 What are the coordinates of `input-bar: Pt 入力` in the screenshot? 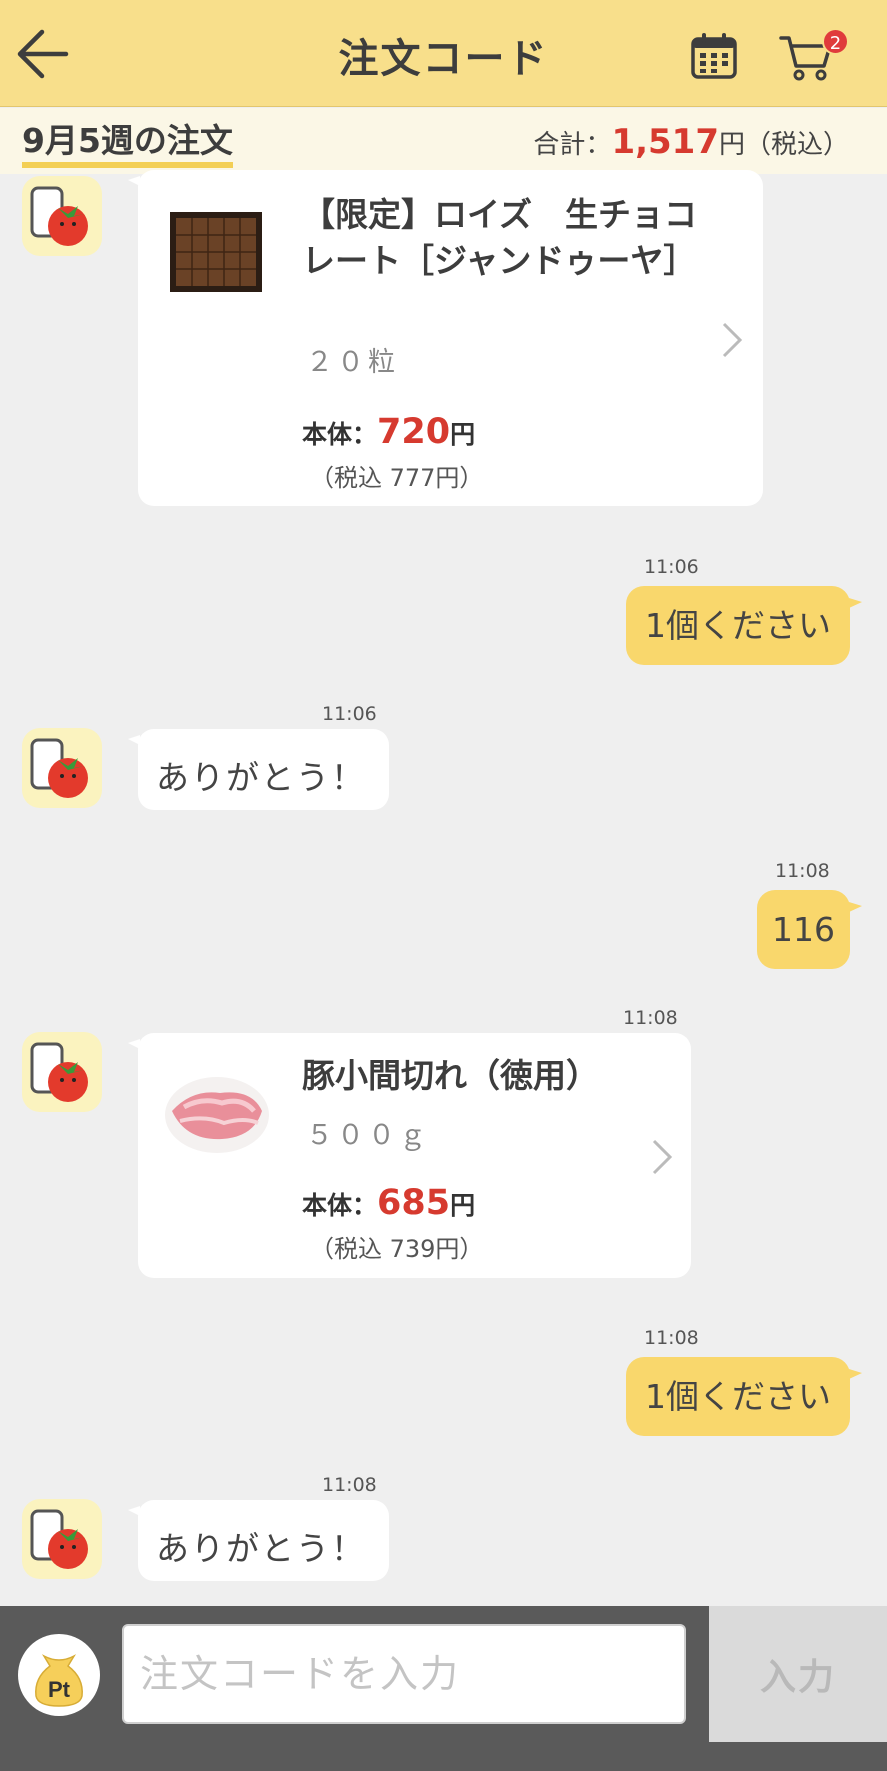 It's located at (443, 1688).